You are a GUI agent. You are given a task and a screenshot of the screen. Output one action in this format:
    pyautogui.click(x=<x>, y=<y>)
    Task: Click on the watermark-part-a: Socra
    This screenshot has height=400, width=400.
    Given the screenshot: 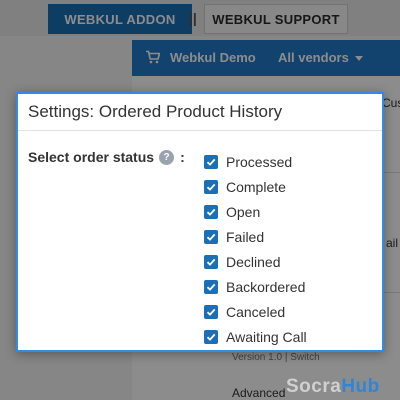 What is the action you would take?
    pyautogui.click(x=314, y=386)
    